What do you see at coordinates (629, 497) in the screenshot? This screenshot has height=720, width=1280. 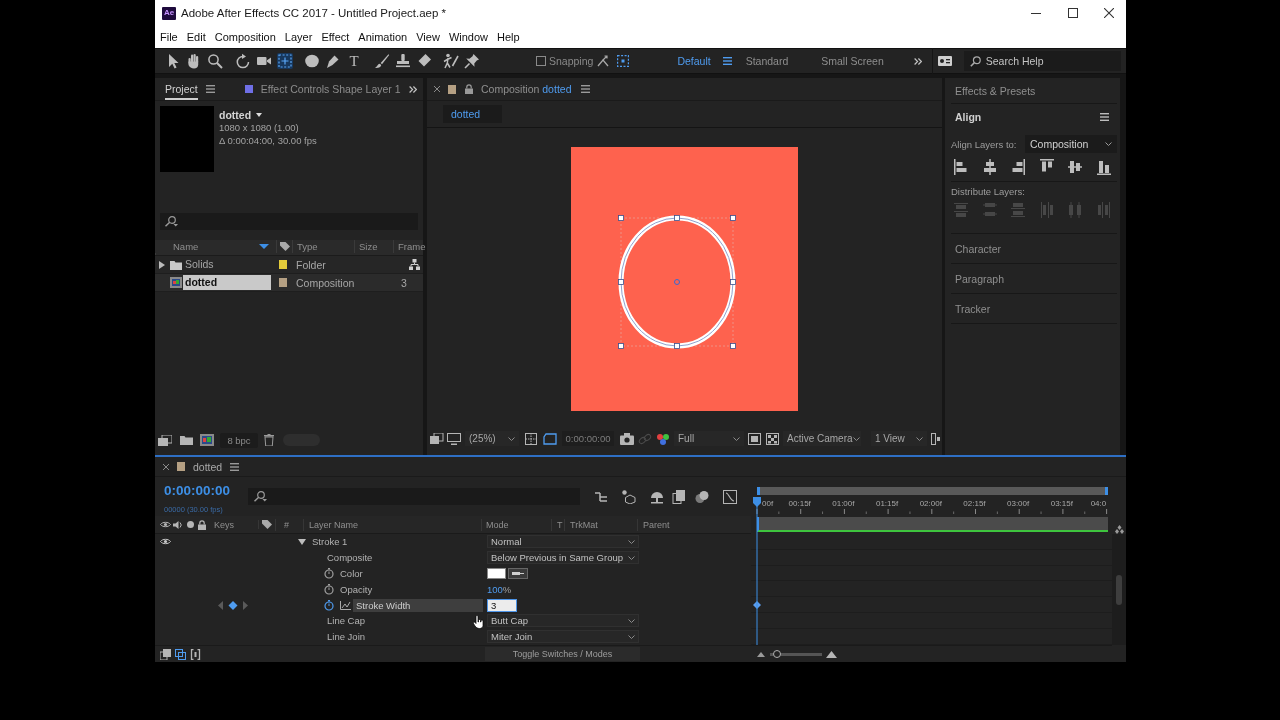 I see `hexagon-dot-icon` at bounding box center [629, 497].